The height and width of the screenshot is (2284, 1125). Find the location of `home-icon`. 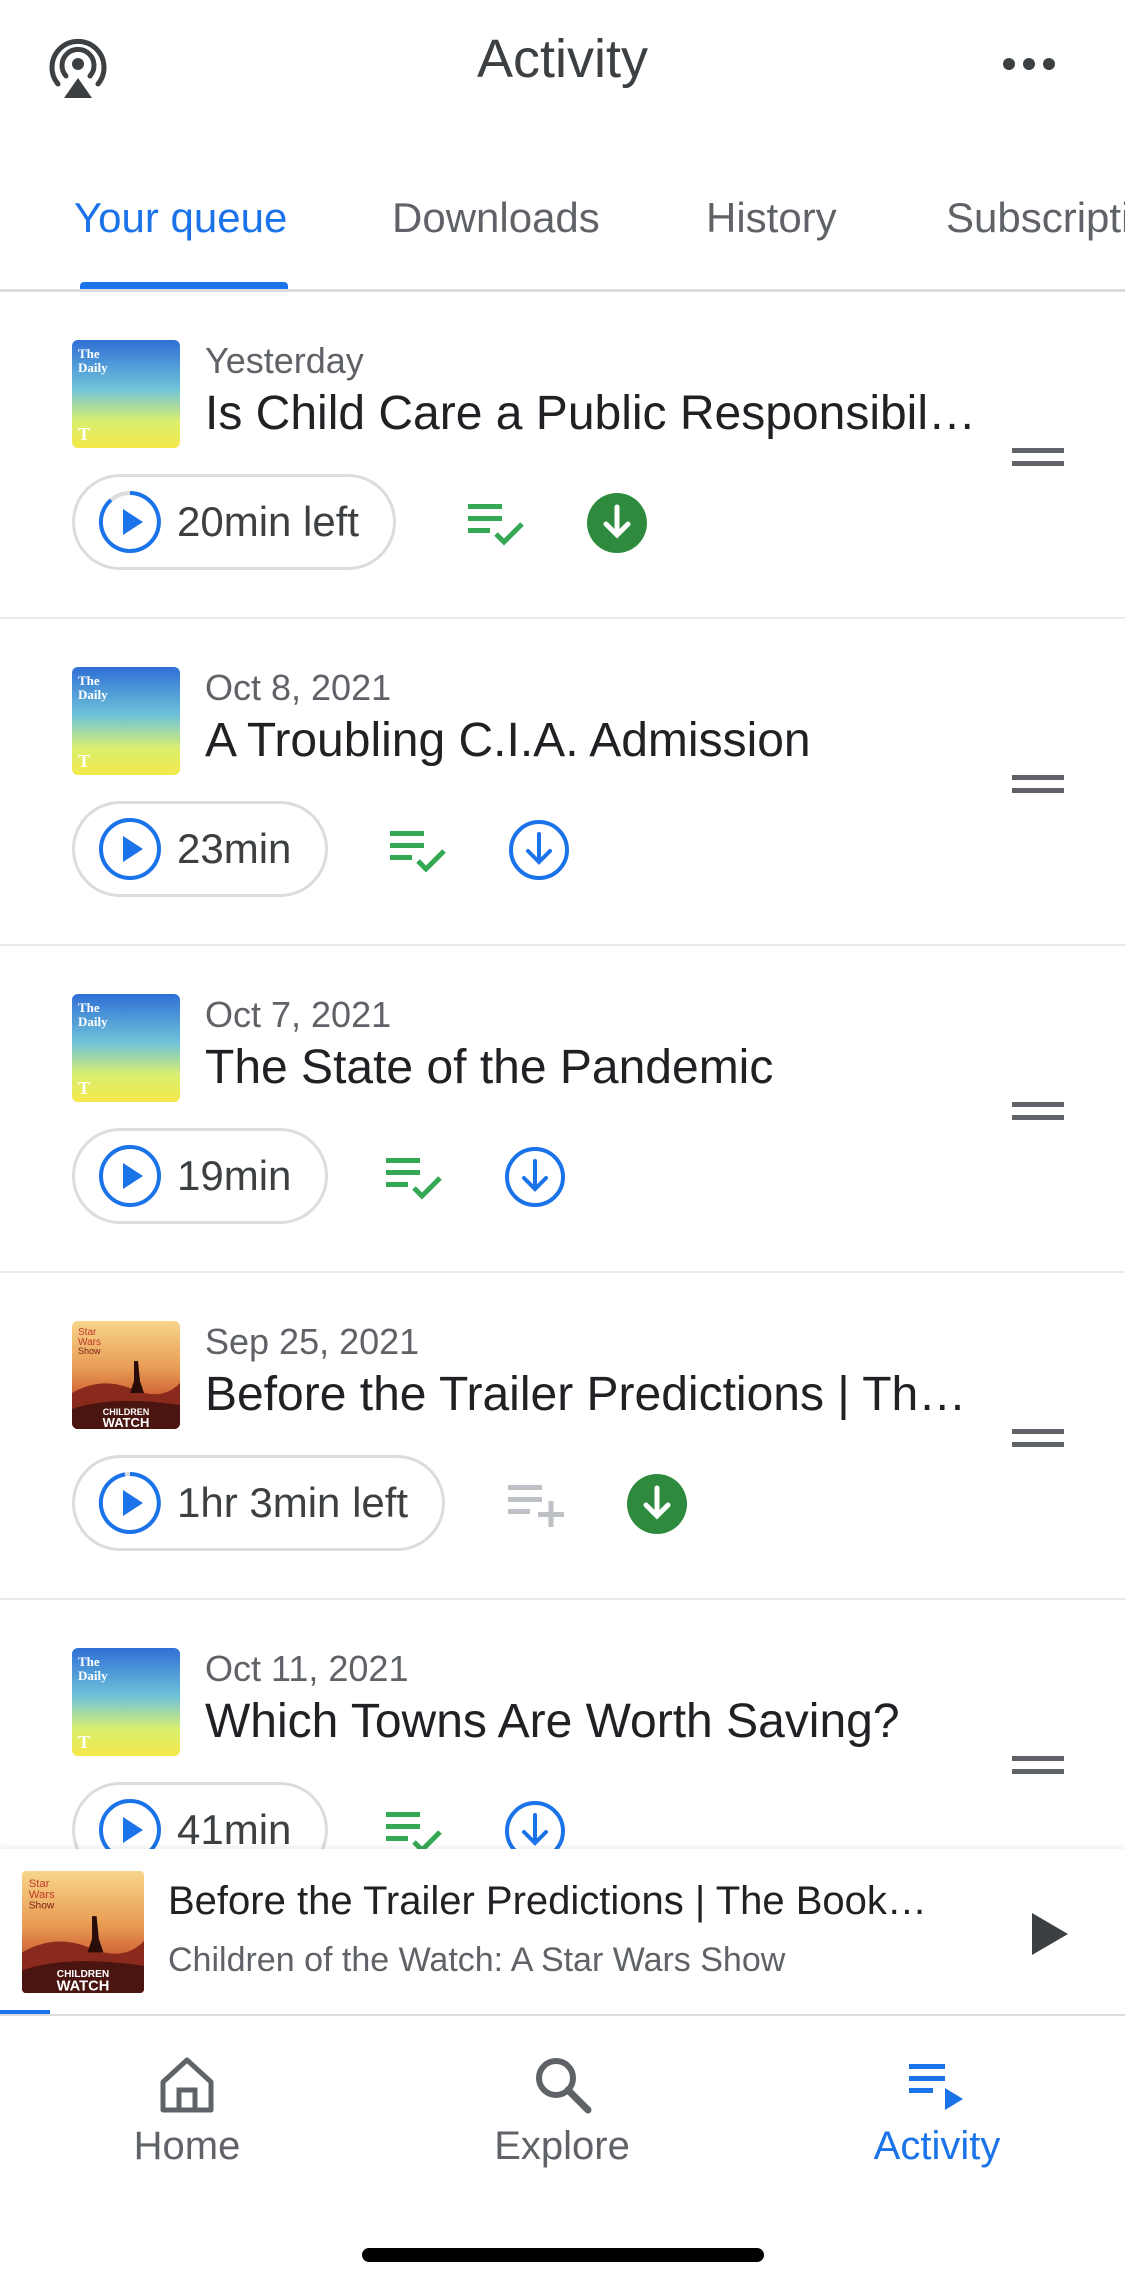

home-icon is located at coordinates (187, 2085).